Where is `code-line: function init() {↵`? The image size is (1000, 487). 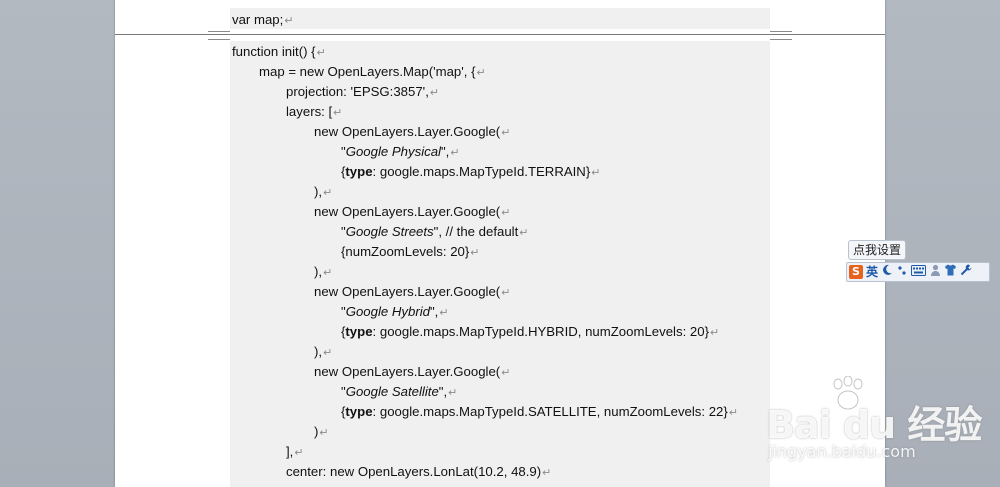
code-line: function init() {↵ is located at coordinates (279, 52).